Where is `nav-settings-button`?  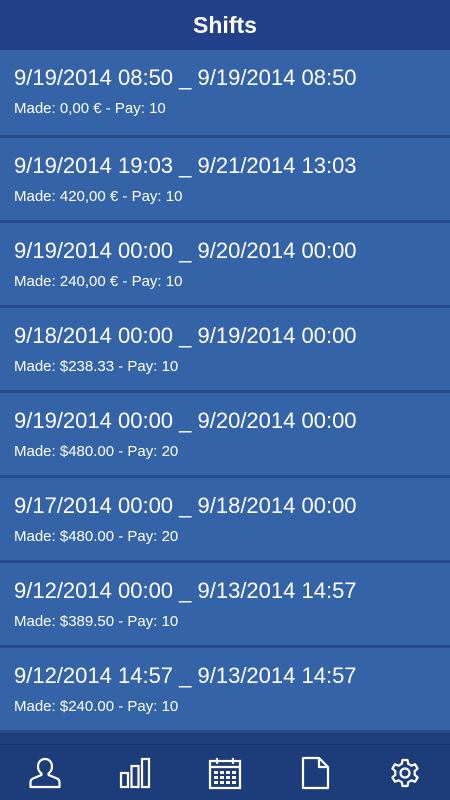 nav-settings-button is located at coordinates (405, 773).